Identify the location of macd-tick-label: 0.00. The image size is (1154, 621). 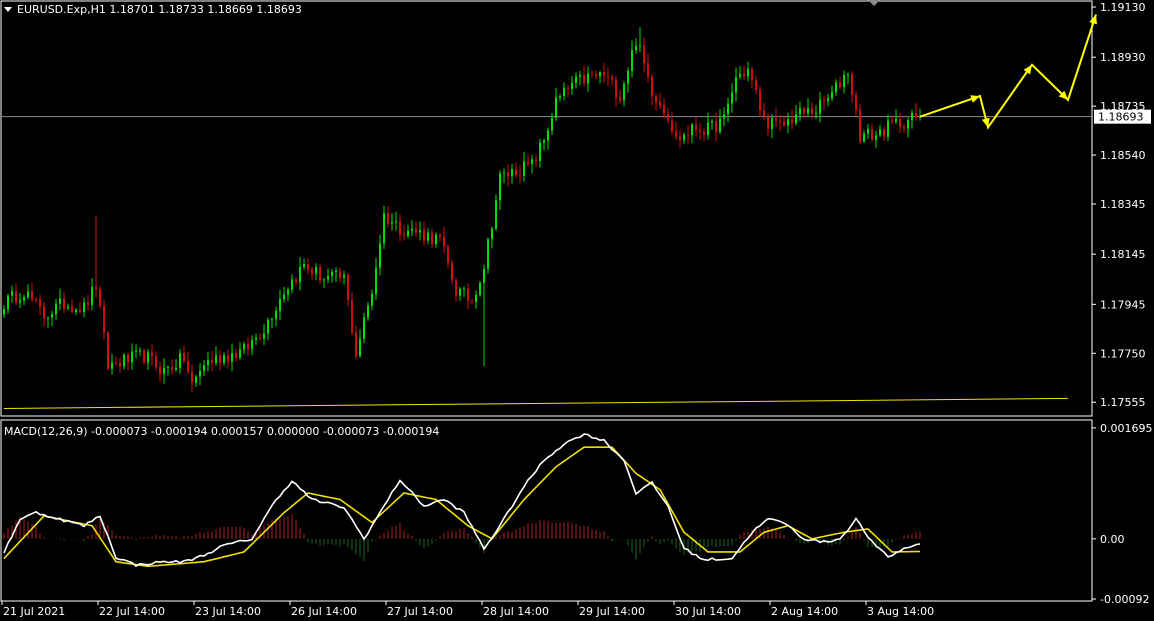
(1112, 539).